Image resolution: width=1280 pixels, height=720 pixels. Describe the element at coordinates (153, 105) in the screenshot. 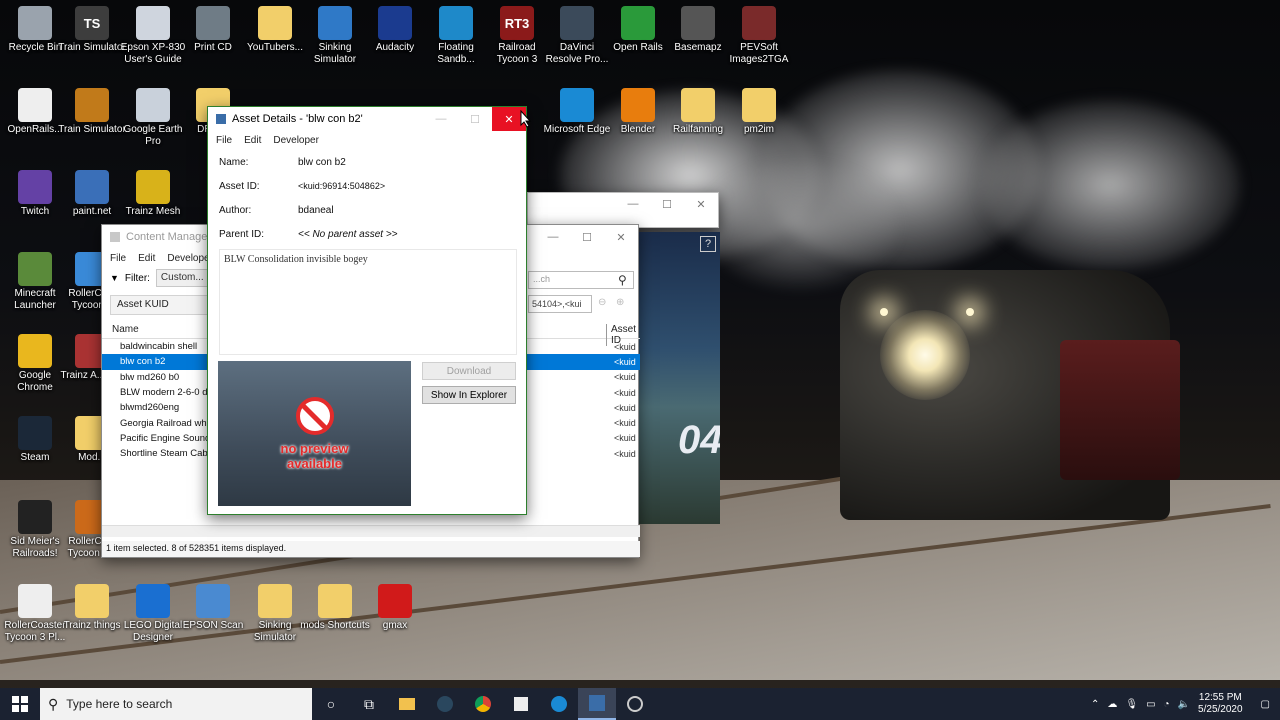

I see `google-earth-icon` at that location.